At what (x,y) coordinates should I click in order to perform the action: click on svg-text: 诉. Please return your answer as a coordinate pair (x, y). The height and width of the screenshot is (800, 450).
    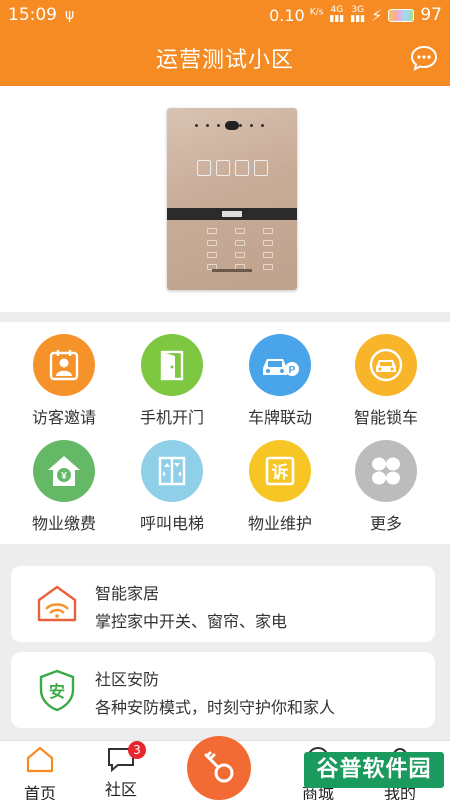
    Looking at the image, I should click on (280, 472).